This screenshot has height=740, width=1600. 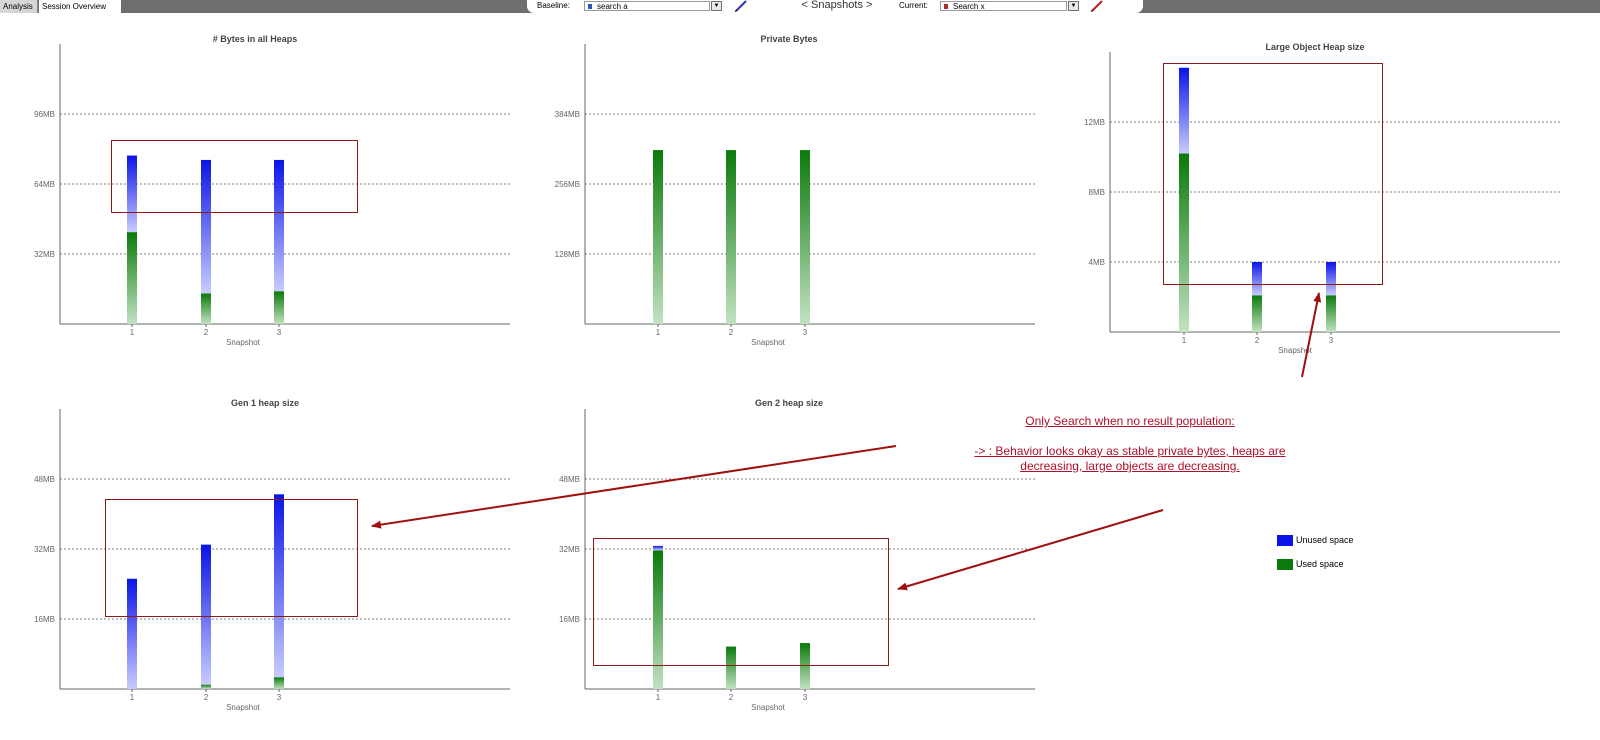 I want to click on annotation-line-1: Only Search when no result population:, so click(x=1130, y=421).